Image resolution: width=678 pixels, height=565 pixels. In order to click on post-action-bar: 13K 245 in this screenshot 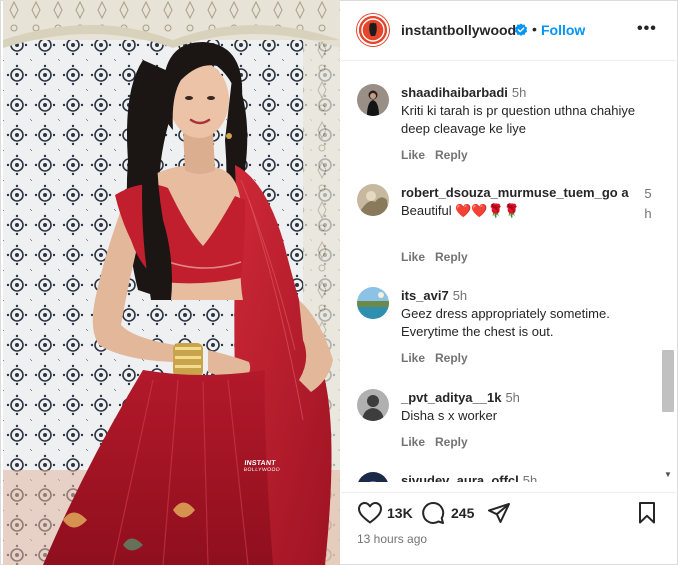, I will do `click(509, 512)`.